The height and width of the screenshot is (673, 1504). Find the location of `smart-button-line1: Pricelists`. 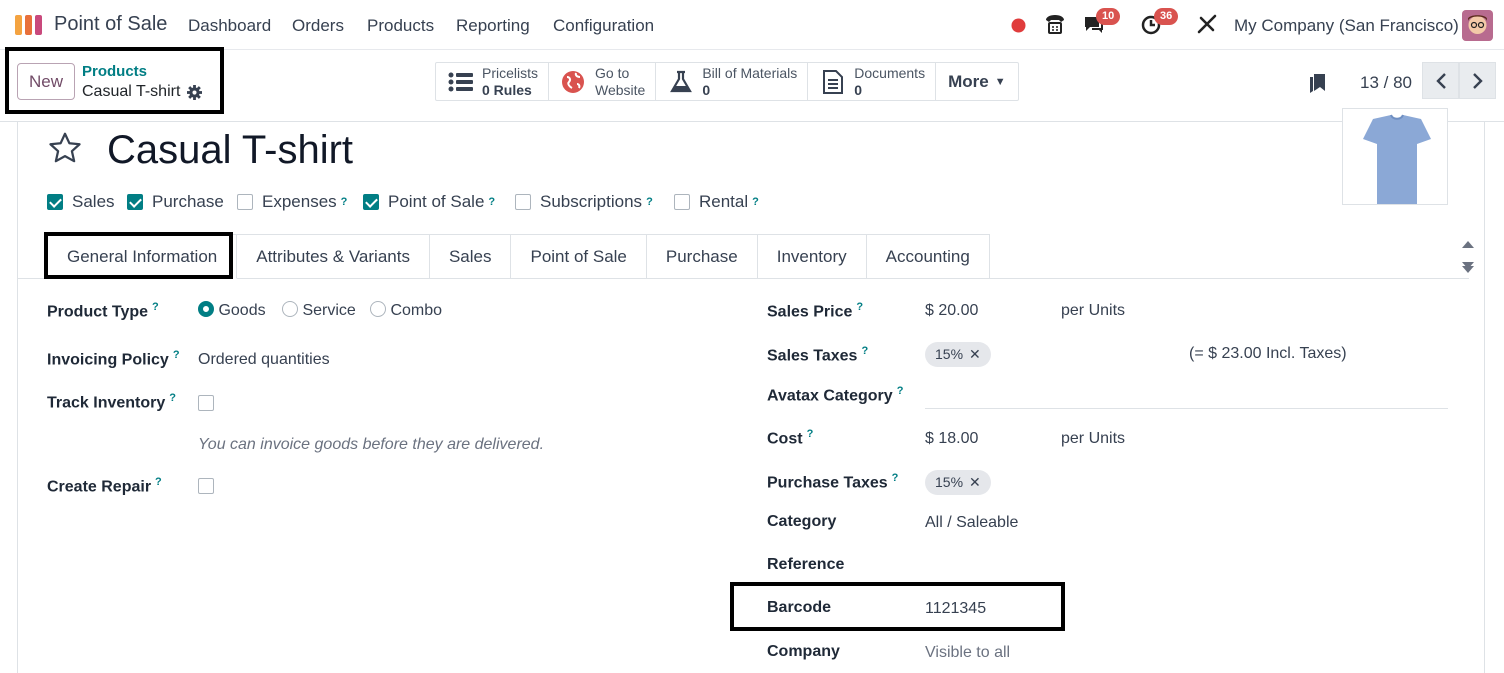

smart-button-line1: Pricelists is located at coordinates (510, 72).